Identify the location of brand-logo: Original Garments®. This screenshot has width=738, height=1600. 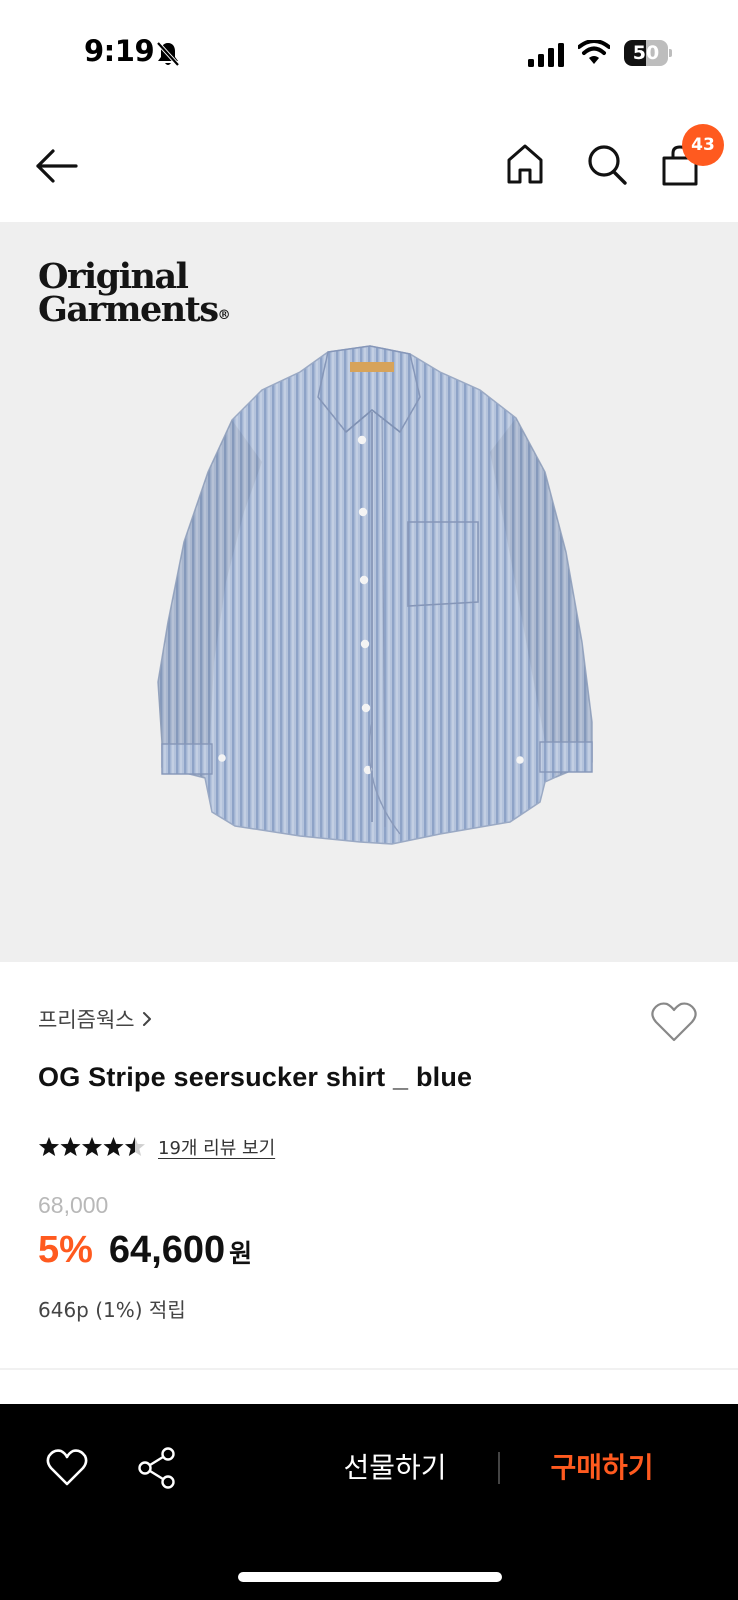
(134, 295).